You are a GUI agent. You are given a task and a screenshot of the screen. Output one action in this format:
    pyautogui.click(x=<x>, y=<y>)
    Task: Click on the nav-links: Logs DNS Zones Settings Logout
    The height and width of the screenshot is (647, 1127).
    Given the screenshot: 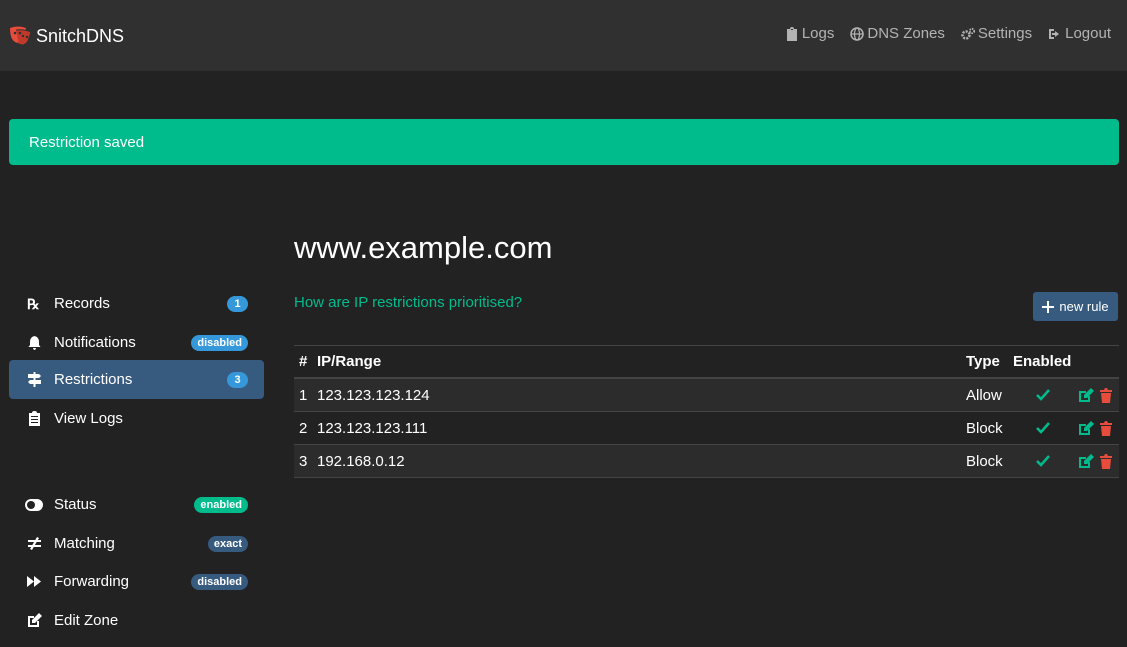 What is the action you would take?
    pyautogui.click(x=948, y=33)
    